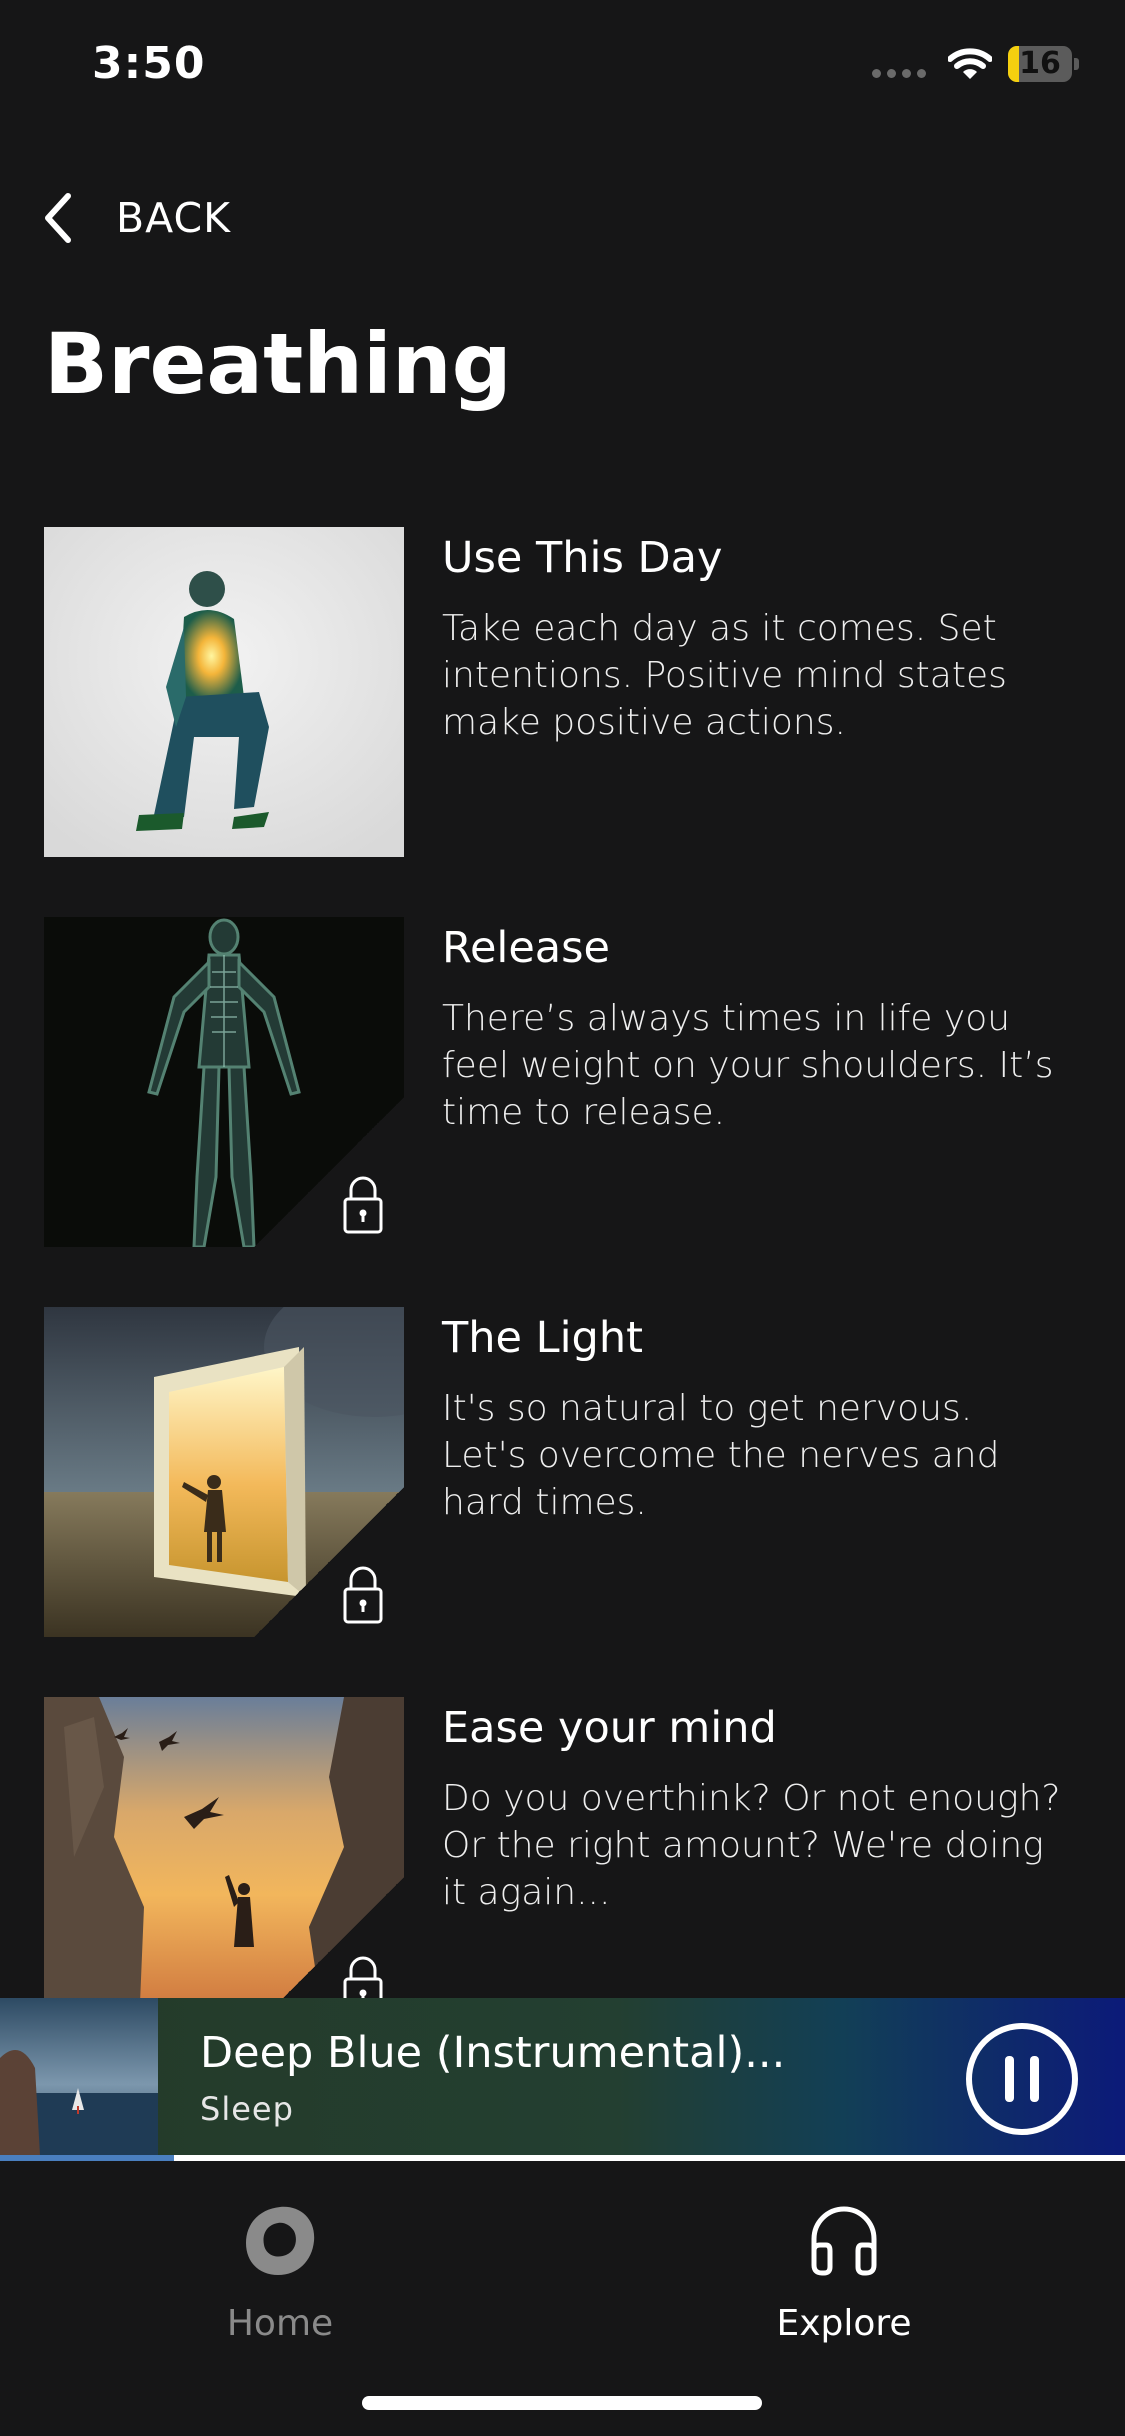 Image resolution: width=1125 pixels, height=2436 pixels. I want to click on now-playing-artwork, so click(79, 2076).